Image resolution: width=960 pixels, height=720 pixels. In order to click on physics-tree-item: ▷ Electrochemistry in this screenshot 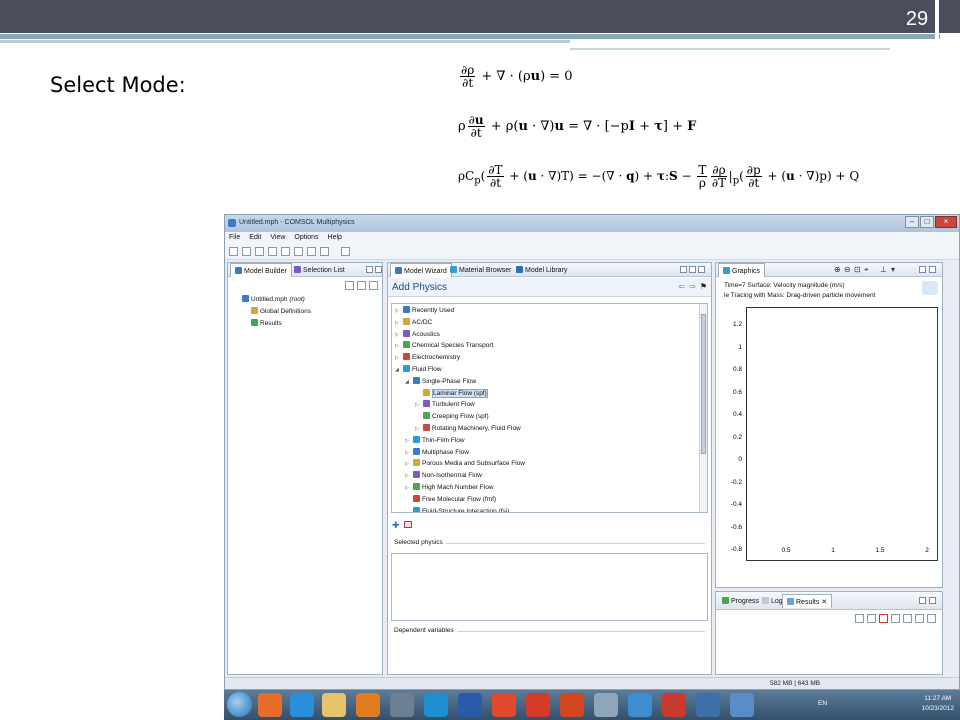, I will do `click(460, 359)`.